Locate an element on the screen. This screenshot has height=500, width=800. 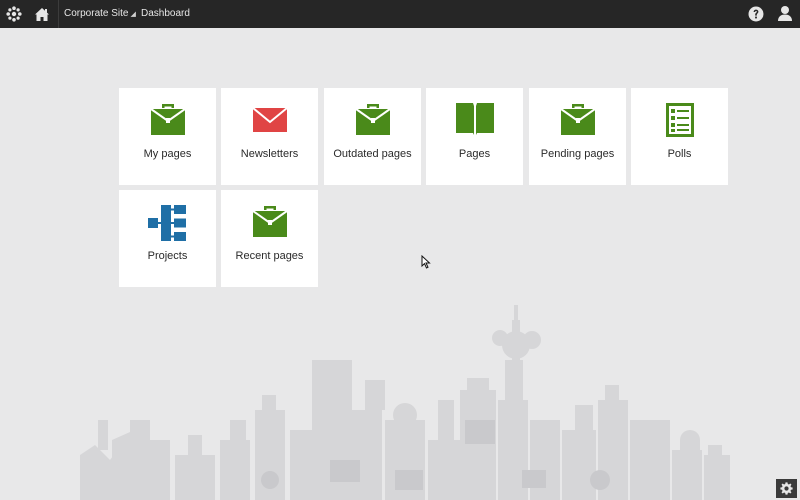
app-logo is located at coordinates (14, 14).